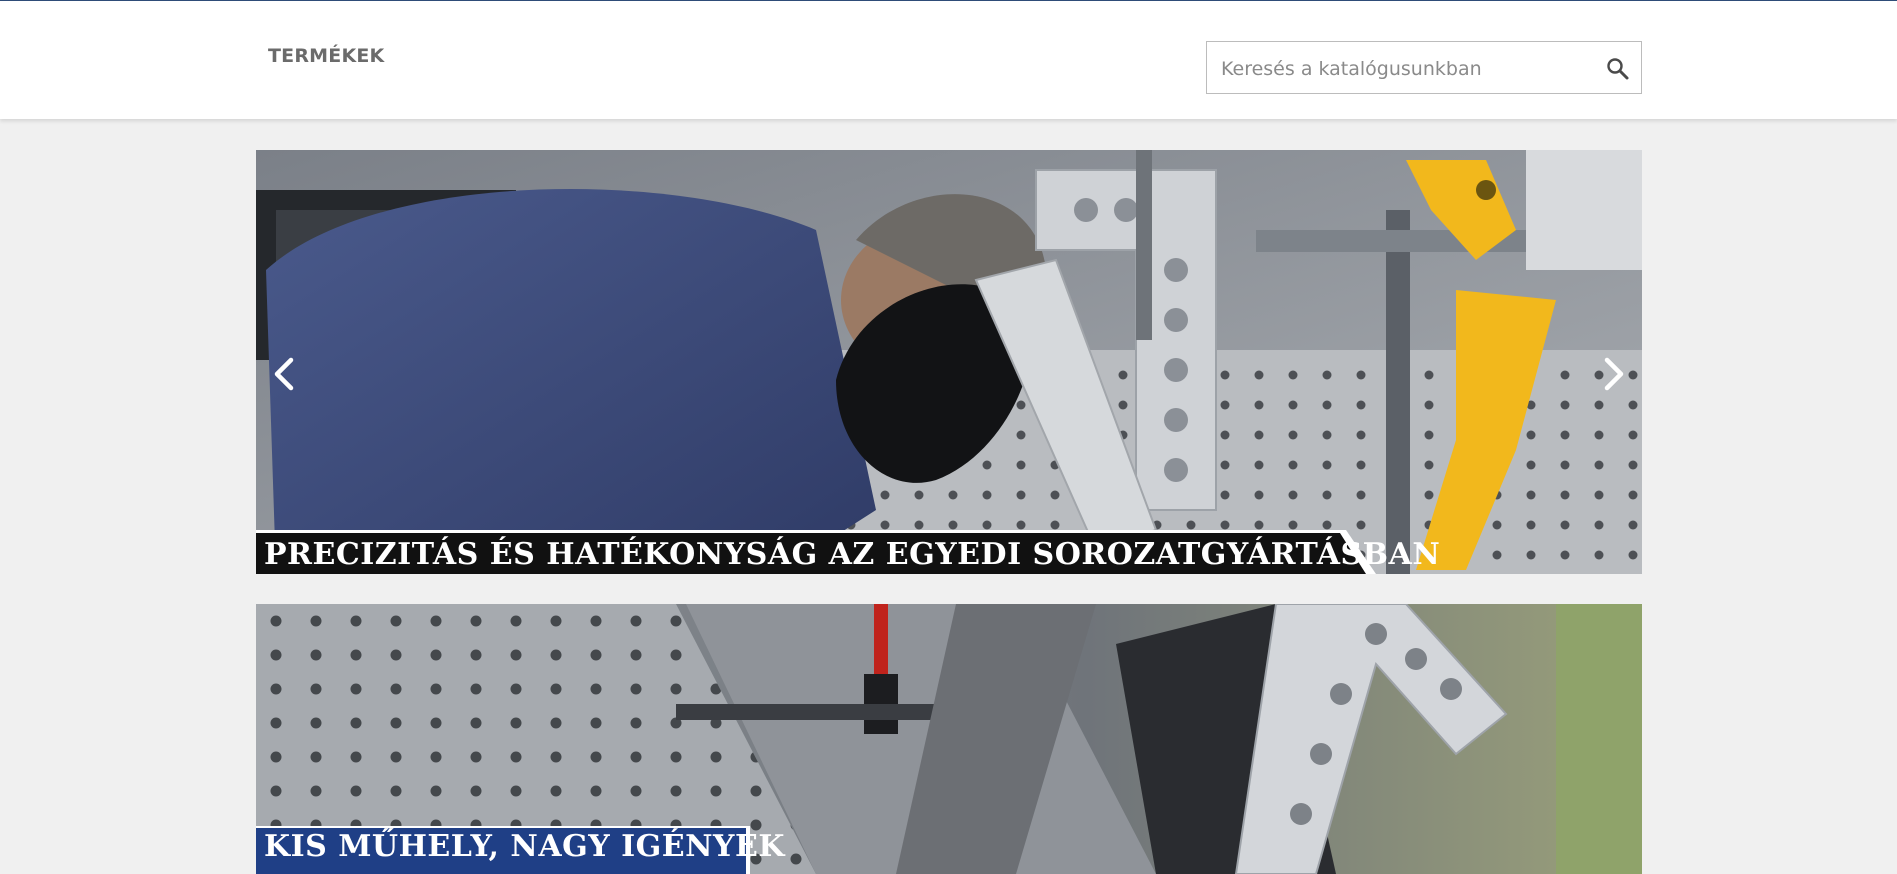 This screenshot has height=874, width=1897. I want to click on banner-caption: KIS MŰHELY, NAGY IGÉNYEK, so click(524, 846).